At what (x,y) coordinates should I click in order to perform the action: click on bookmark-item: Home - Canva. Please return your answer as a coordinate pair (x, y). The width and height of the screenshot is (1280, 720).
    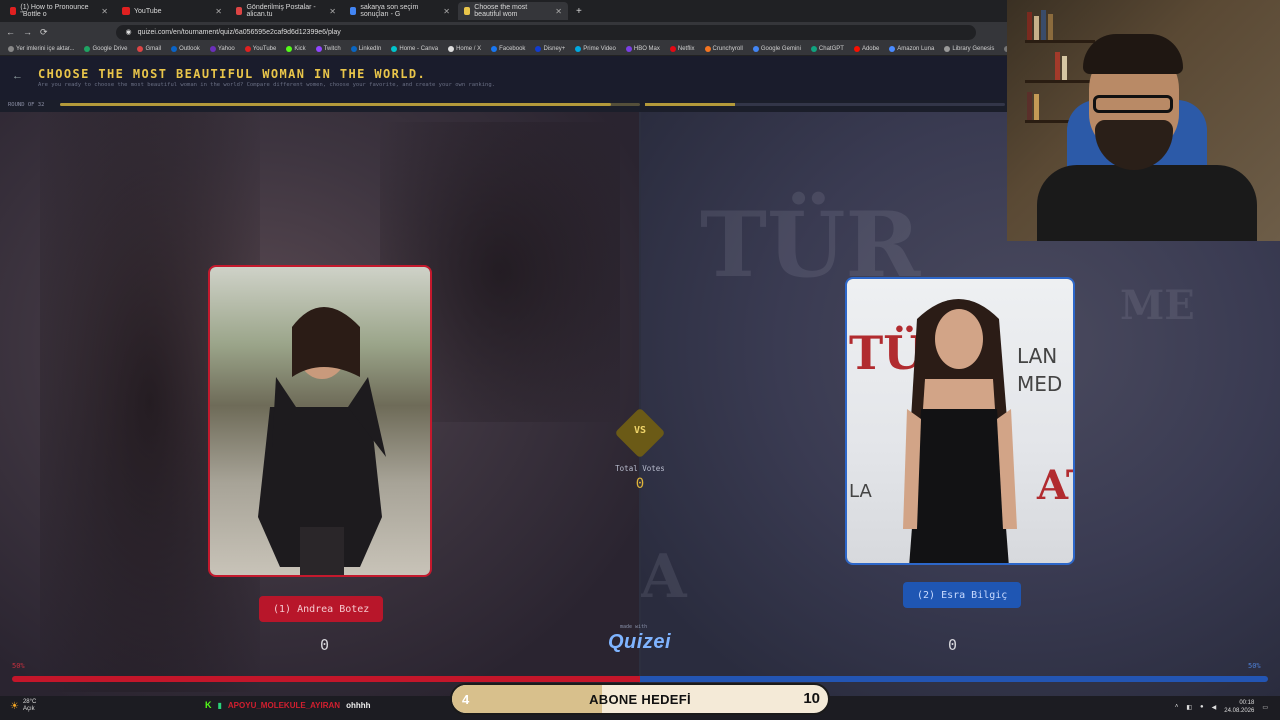
    Looking at the image, I should click on (414, 48).